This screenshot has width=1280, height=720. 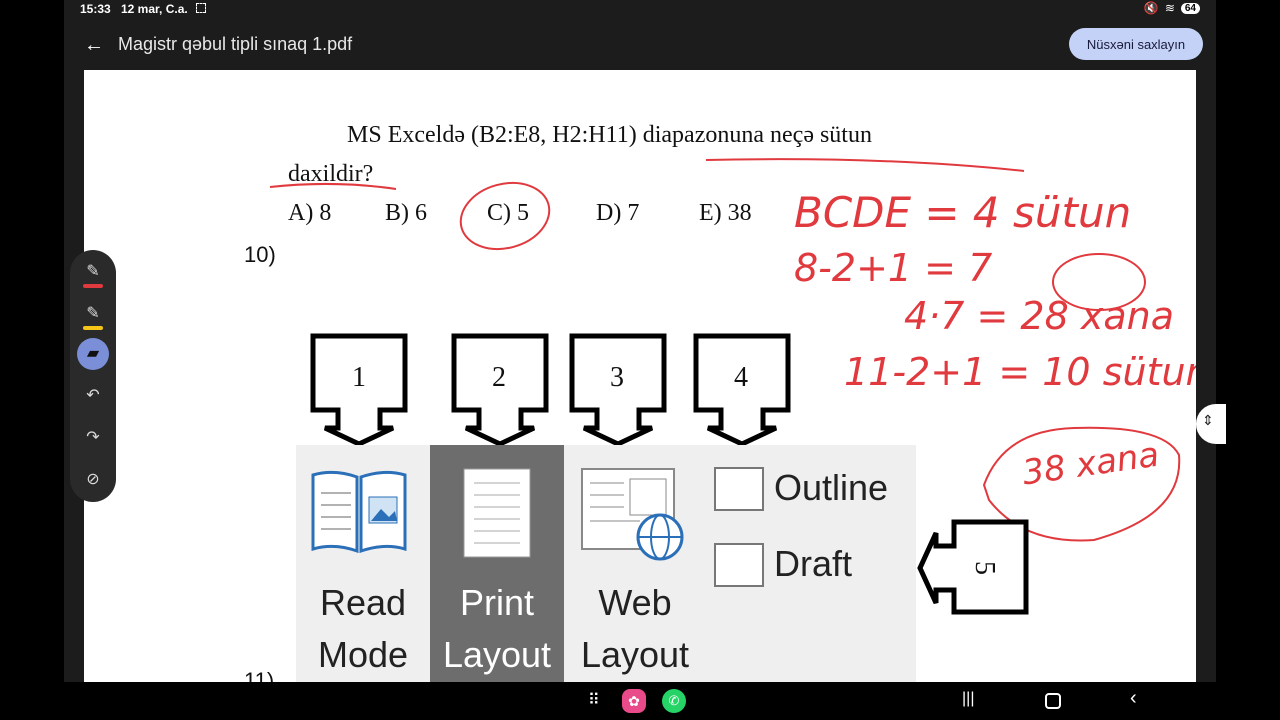 What do you see at coordinates (93, 272) in the screenshot?
I see `pen-icon: ✎` at bounding box center [93, 272].